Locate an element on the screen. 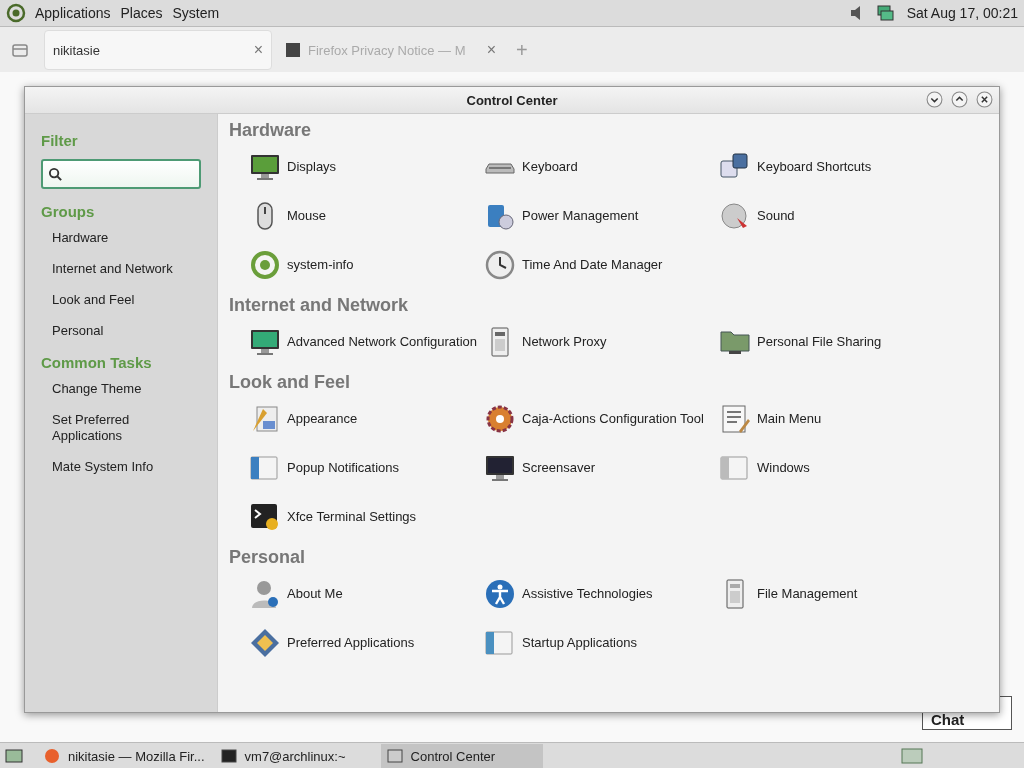 This screenshot has width=1024, height=768. applet-label: File Management is located at coordinates (807, 594).